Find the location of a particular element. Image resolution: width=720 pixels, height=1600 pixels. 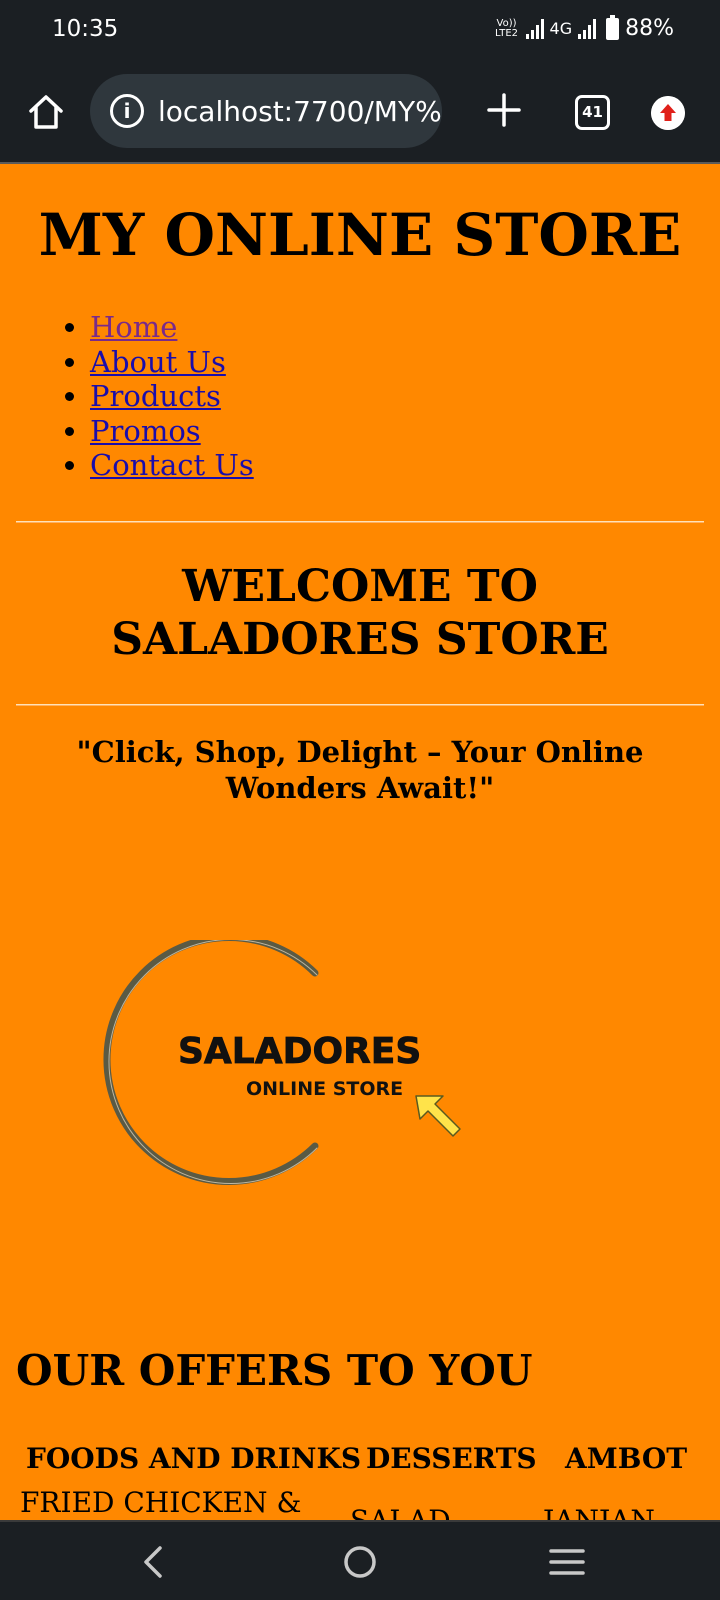

system-nav-bar is located at coordinates (360, 1560).